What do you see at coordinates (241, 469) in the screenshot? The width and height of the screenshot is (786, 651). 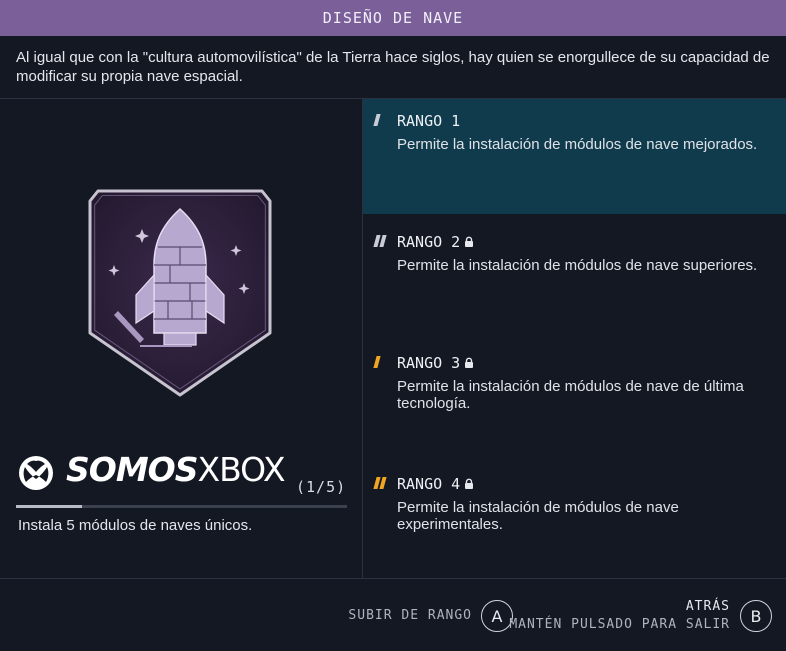 I see `brand-wordmark-thin: XBOX` at bounding box center [241, 469].